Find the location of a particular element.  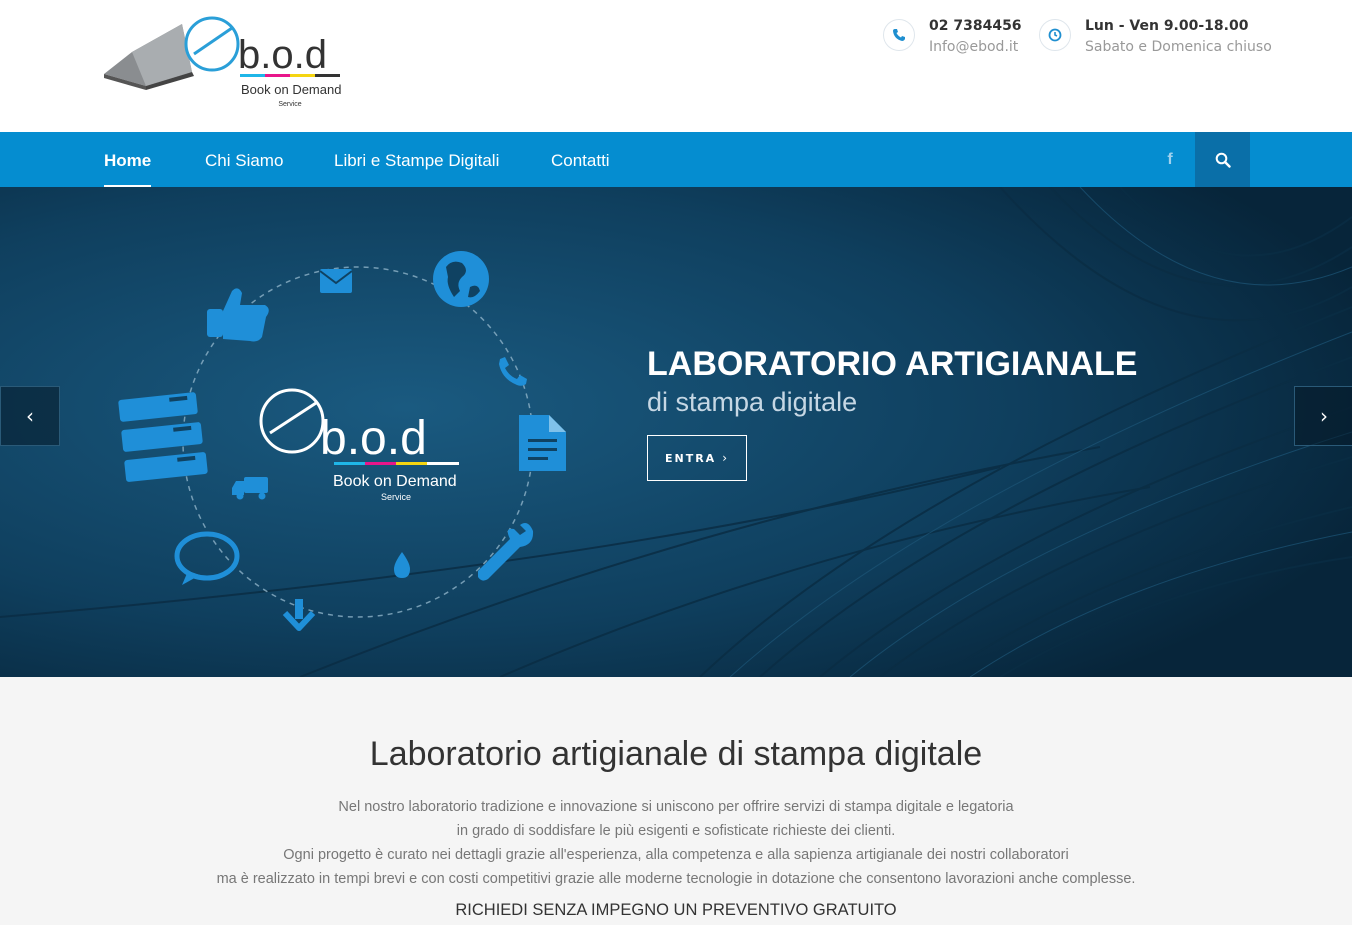

hero-logo-tagline: Book on Demand is located at coordinates (395, 481).